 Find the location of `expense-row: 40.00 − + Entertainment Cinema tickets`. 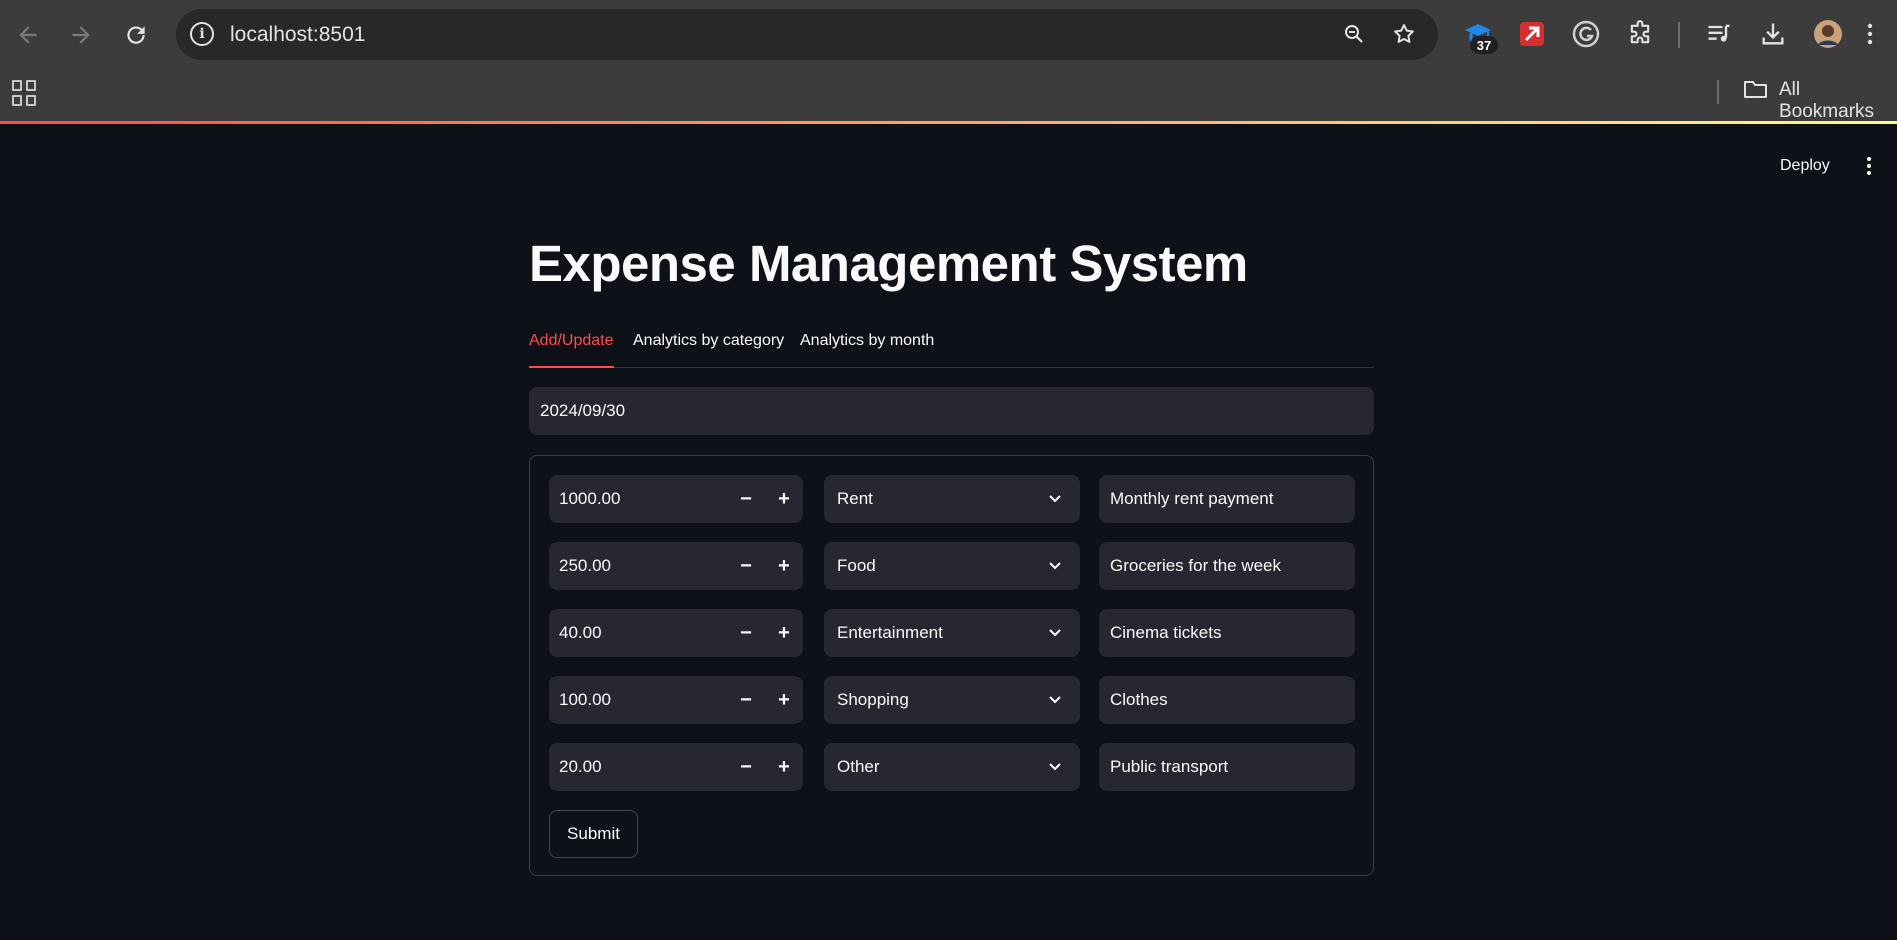

expense-row: 40.00 − + Entertainment Cinema tickets is located at coordinates (952, 633).